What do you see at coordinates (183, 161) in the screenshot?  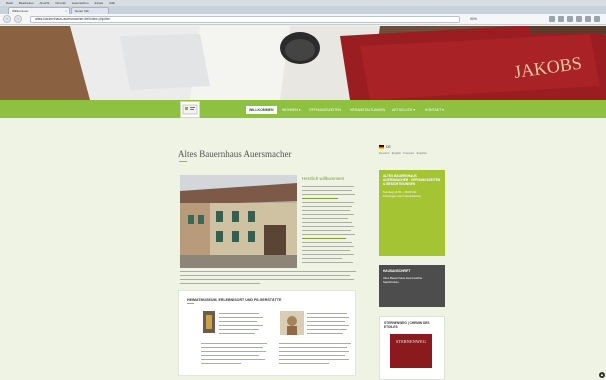 I see `title-divider` at bounding box center [183, 161].